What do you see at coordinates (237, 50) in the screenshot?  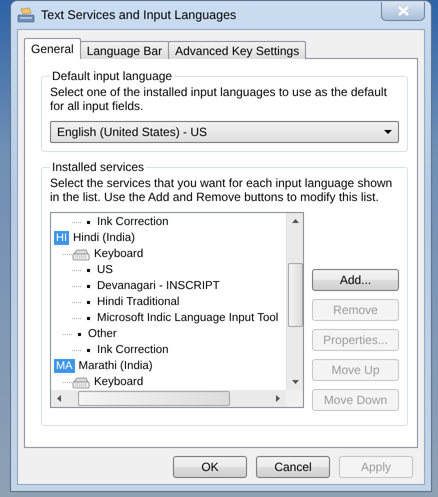 I see `tab: Advanced Key Settings` at bounding box center [237, 50].